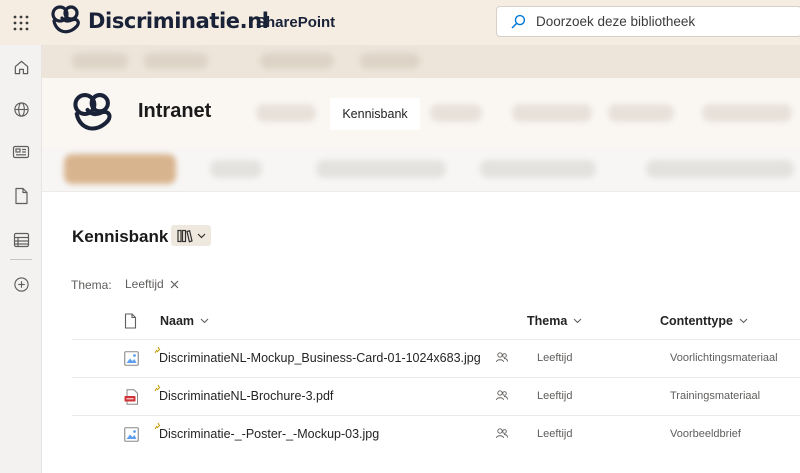 This screenshot has height=473, width=800. I want to click on app-bar, so click(21, 259).